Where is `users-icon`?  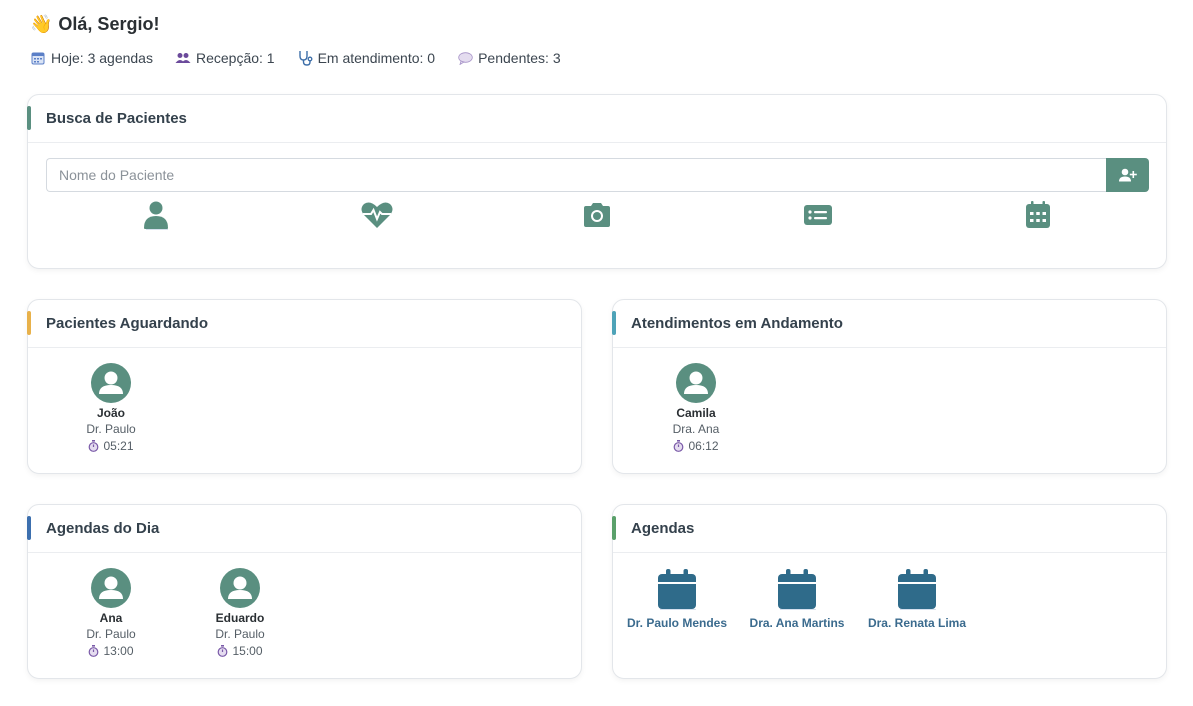 users-icon is located at coordinates (183, 58).